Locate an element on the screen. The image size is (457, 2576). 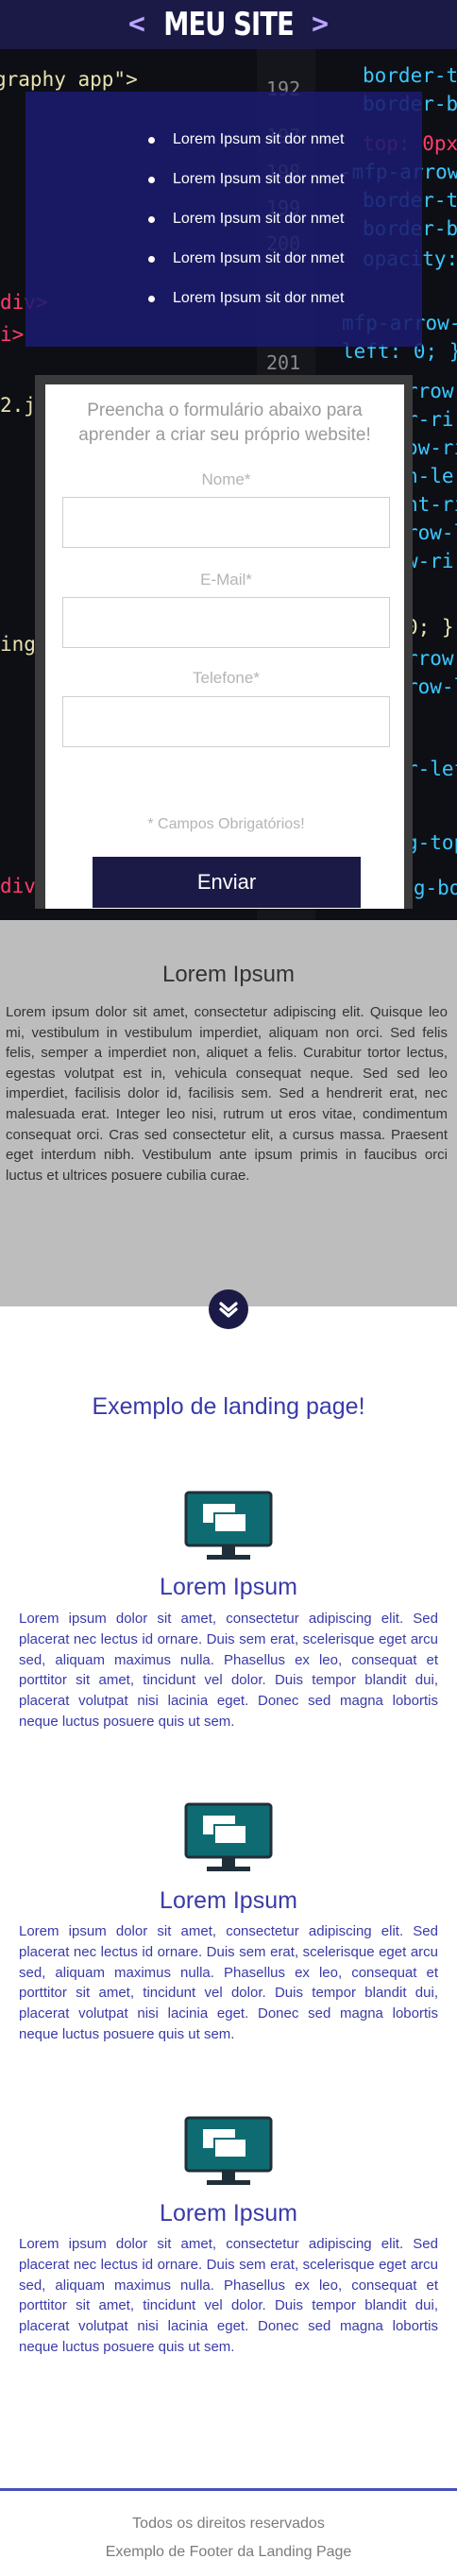
about-title: Lorem Ipsum is located at coordinates (228, 974).